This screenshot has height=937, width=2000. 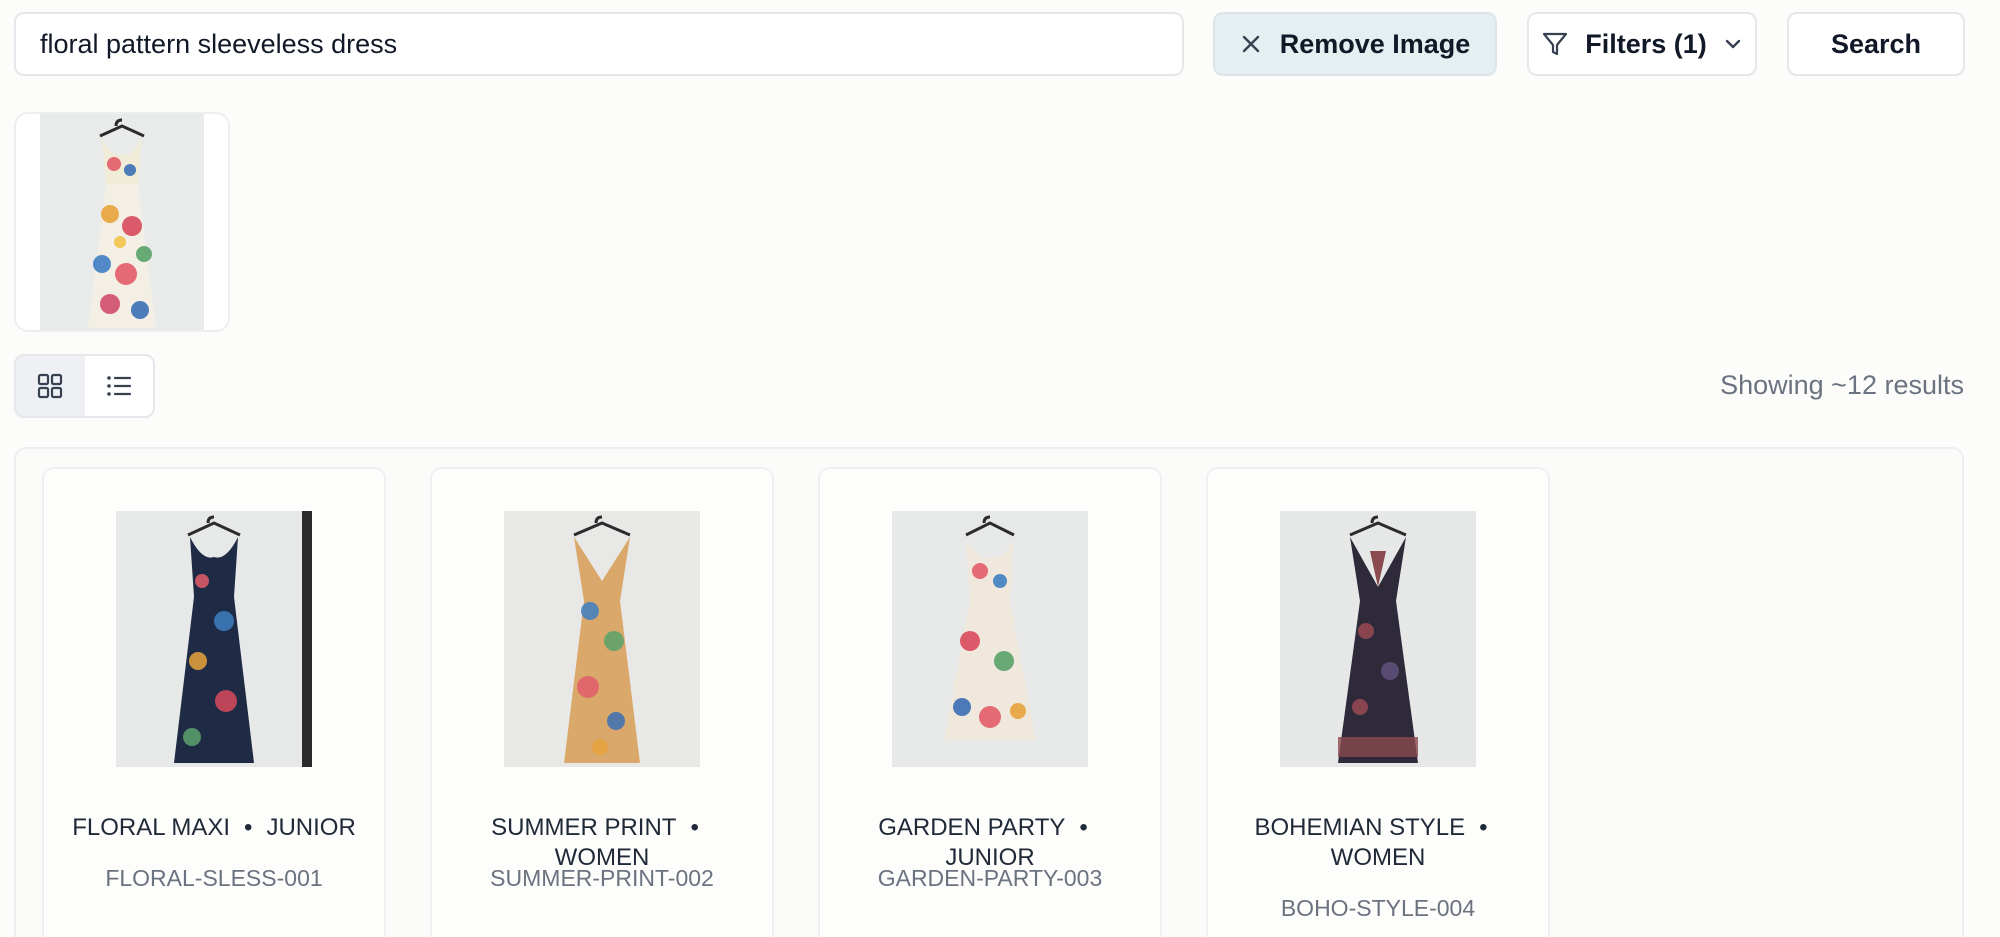 What do you see at coordinates (1555, 44) in the screenshot?
I see `funnel-icon` at bounding box center [1555, 44].